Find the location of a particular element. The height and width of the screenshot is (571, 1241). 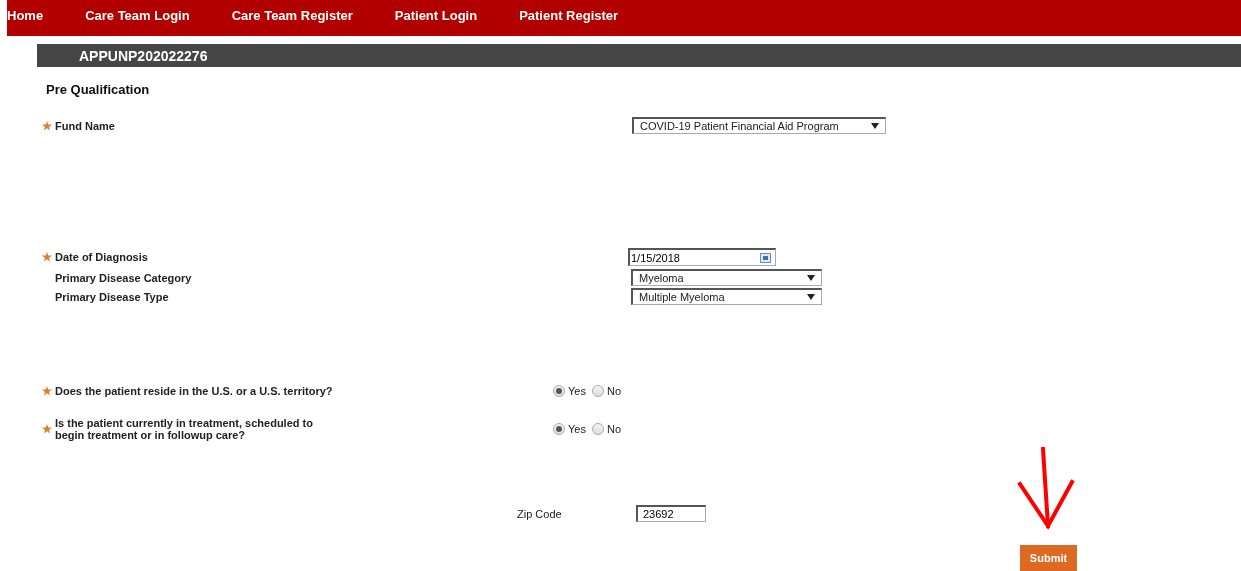

field-label: Is the patient currently in treatment, scheduled to begin treatment or in followup care? is located at coordinates (184, 429).